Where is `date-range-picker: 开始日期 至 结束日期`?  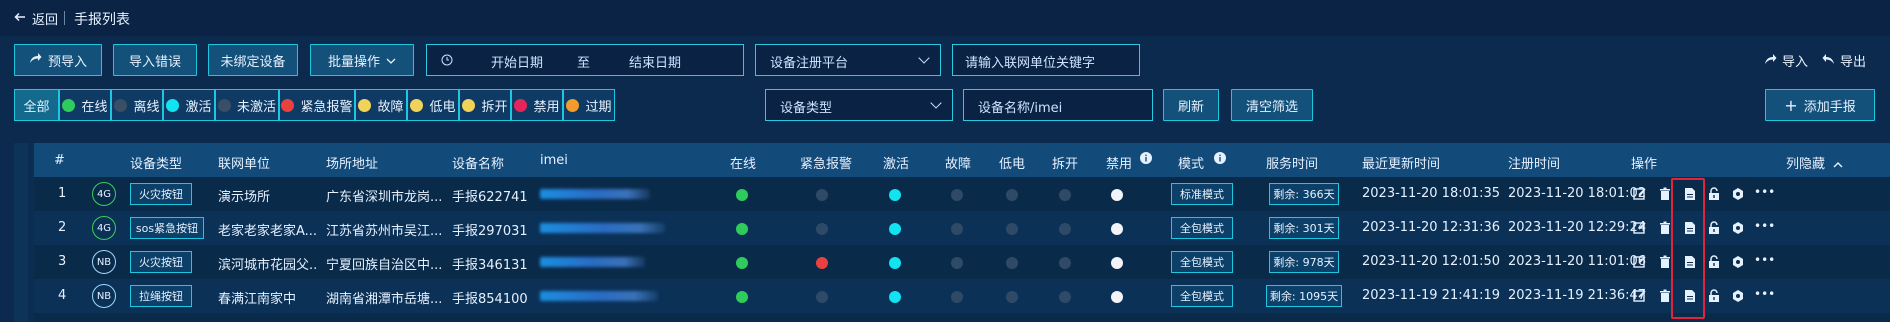 date-range-picker: 开始日期 至 结束日期 is located at coordinates (585, 60).